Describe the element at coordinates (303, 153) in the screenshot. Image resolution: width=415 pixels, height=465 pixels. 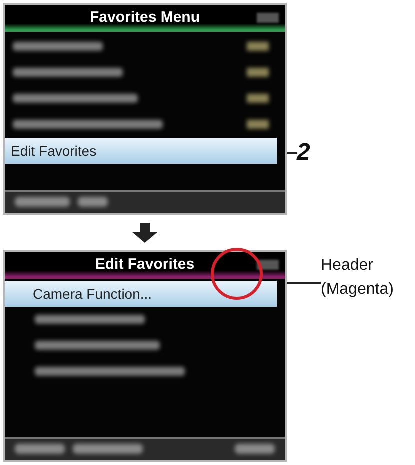
I see `step-number: 2` at that location.